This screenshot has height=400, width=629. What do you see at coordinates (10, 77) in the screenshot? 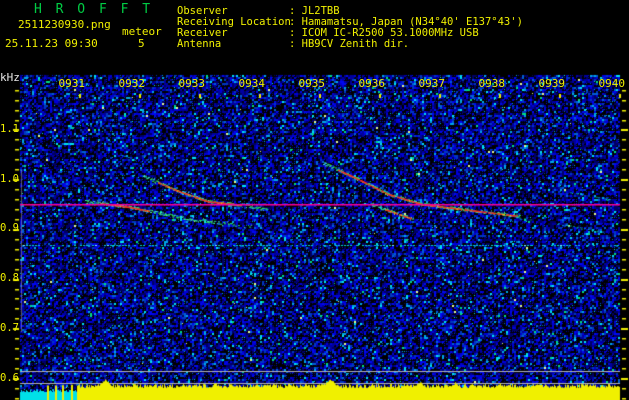
I see `freq-axis-unit: kHz` at bounding box center [10, 77].